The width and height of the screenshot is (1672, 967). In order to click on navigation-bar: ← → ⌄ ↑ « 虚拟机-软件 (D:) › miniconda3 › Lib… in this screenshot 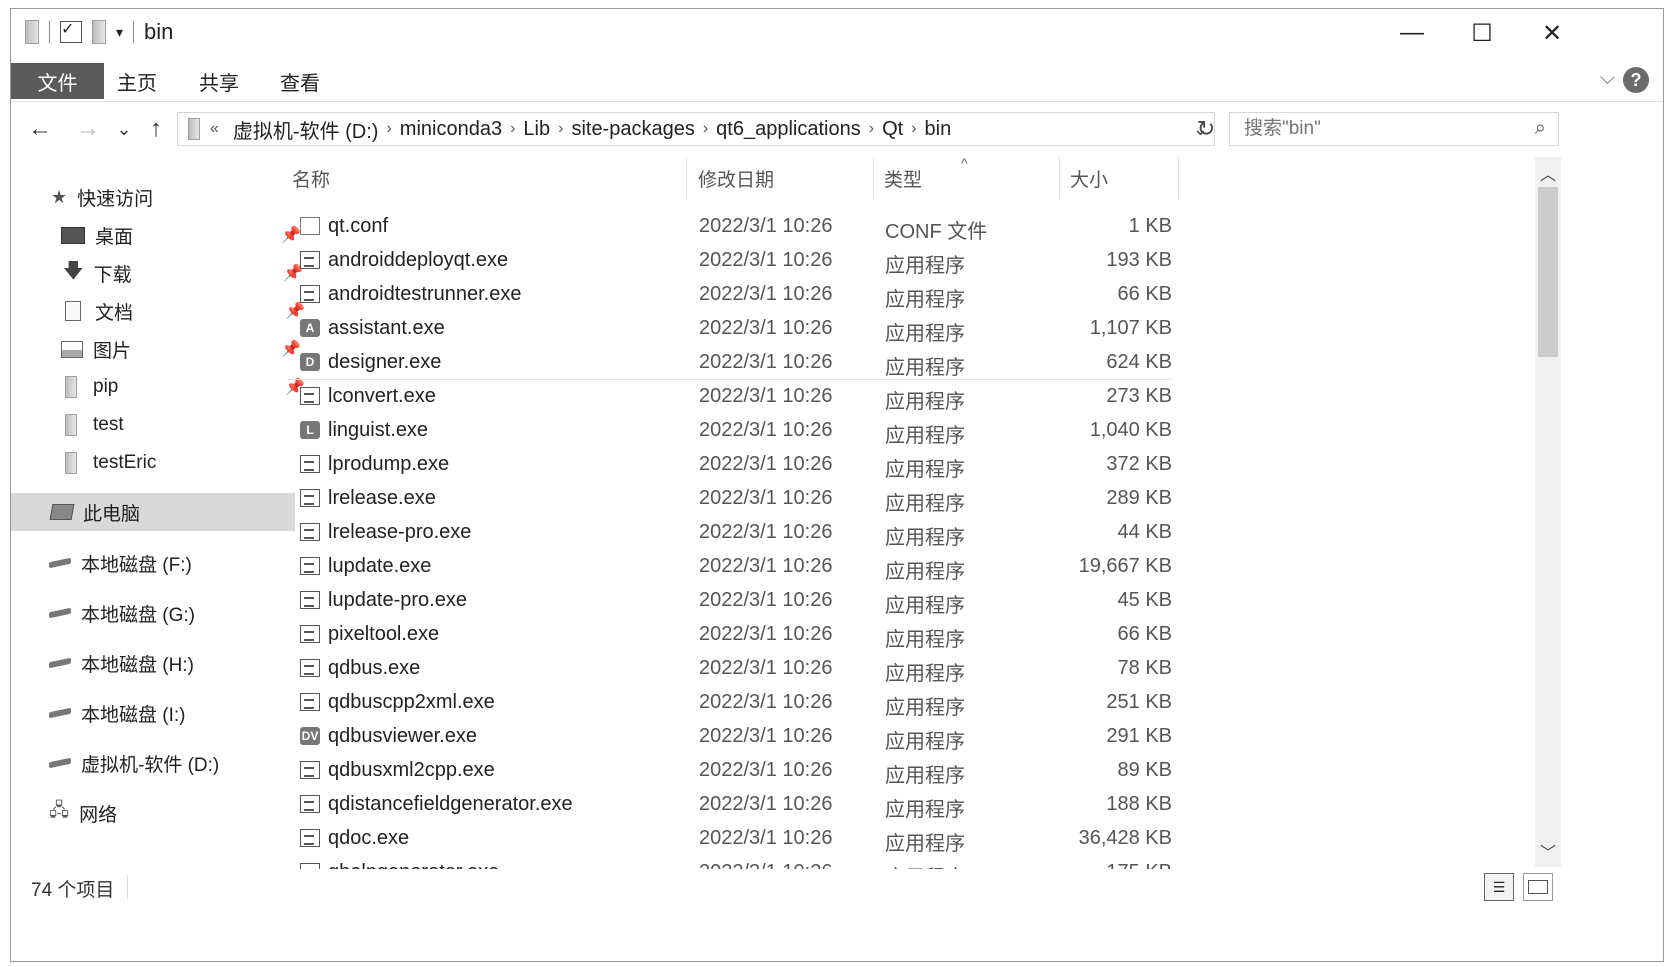, I will do `click(837, 129)`.